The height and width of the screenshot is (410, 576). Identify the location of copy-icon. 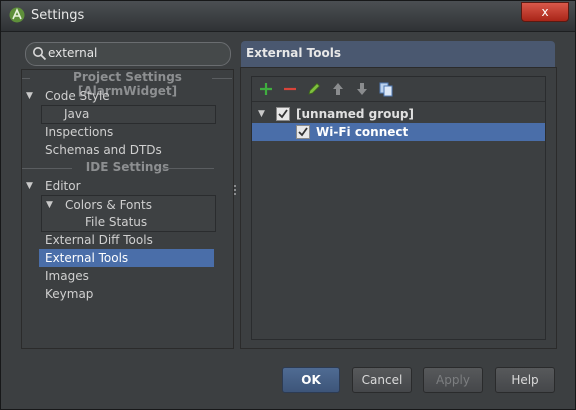
(386, 89).